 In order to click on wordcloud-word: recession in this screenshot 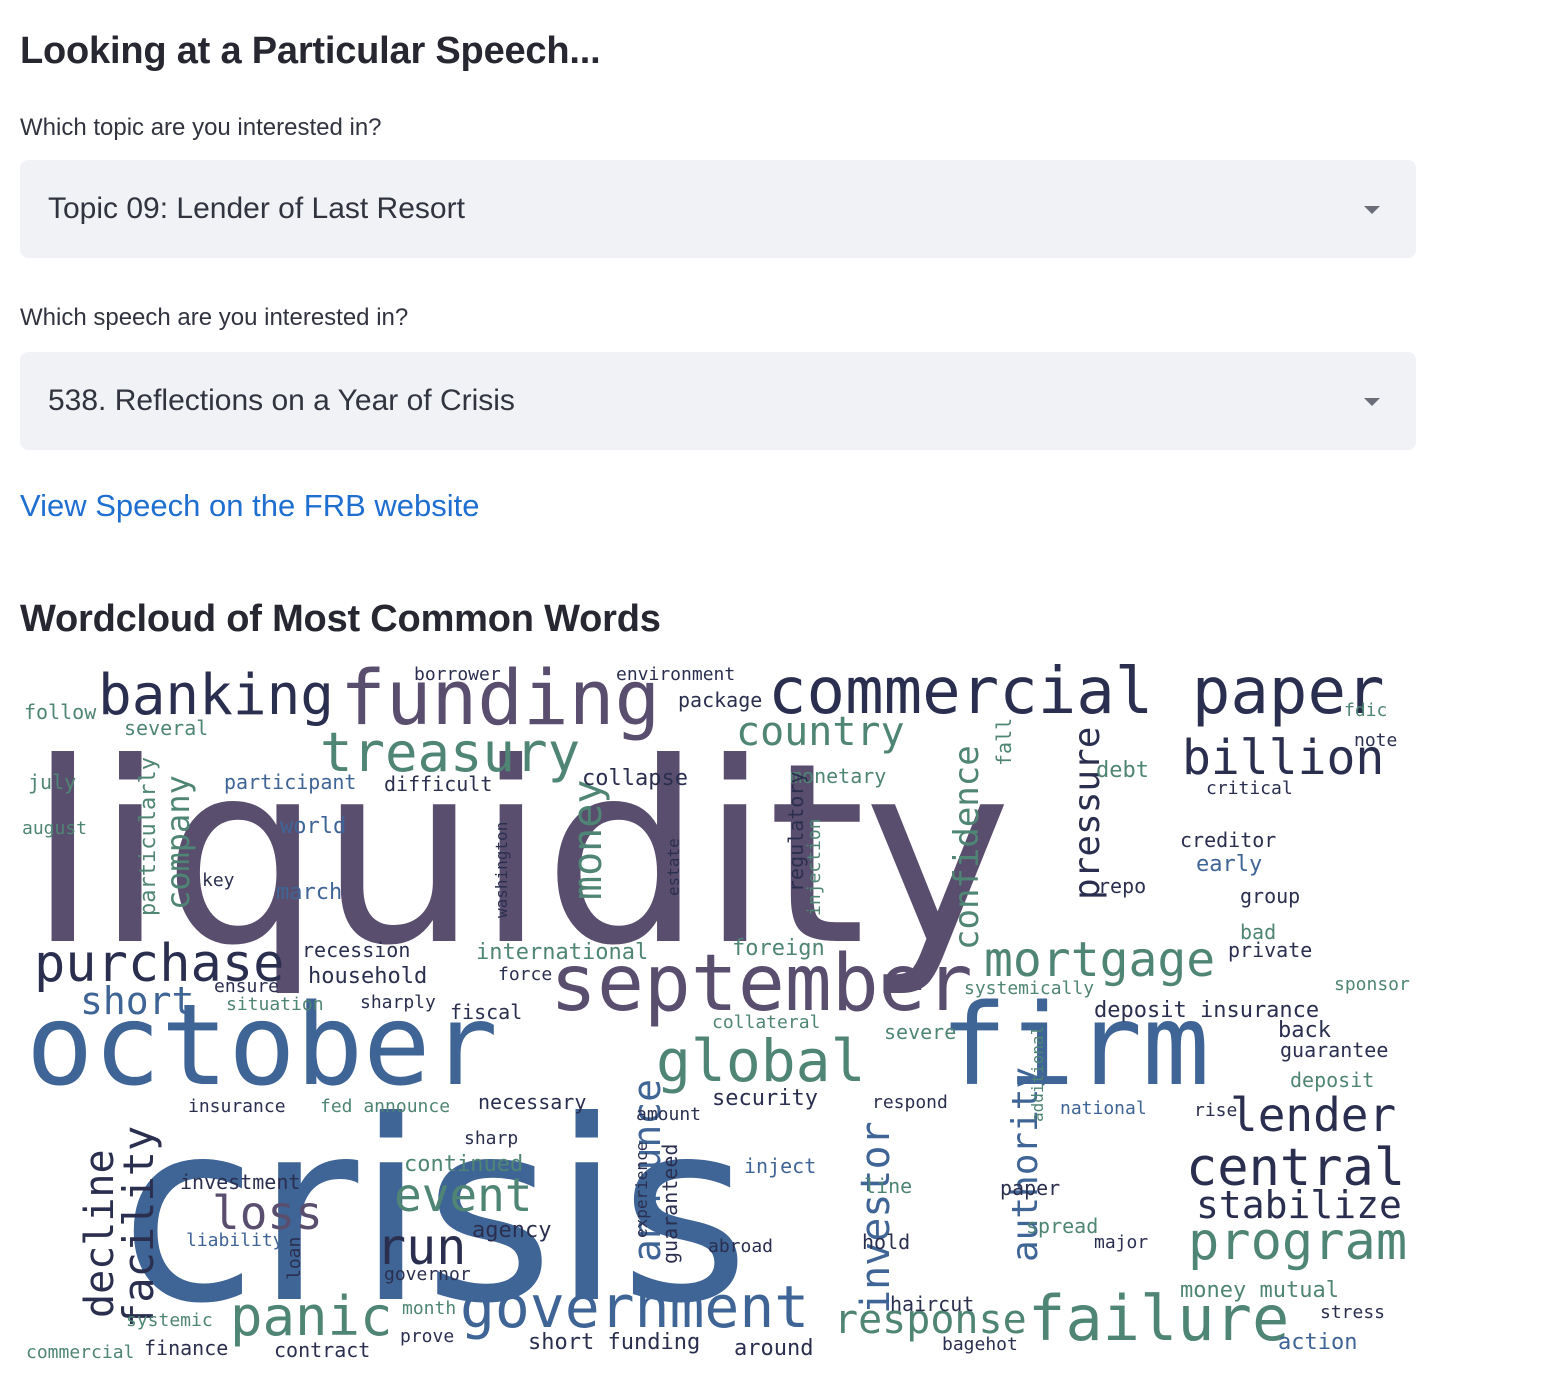, I will do `click(356, 950)`.